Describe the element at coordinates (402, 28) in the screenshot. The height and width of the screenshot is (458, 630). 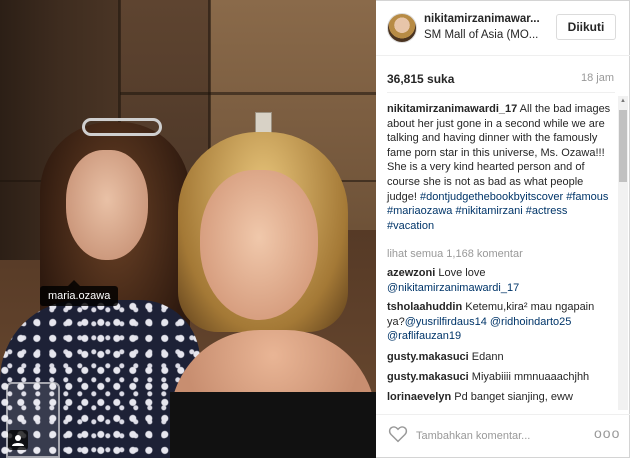
I see `avatar` at that location.